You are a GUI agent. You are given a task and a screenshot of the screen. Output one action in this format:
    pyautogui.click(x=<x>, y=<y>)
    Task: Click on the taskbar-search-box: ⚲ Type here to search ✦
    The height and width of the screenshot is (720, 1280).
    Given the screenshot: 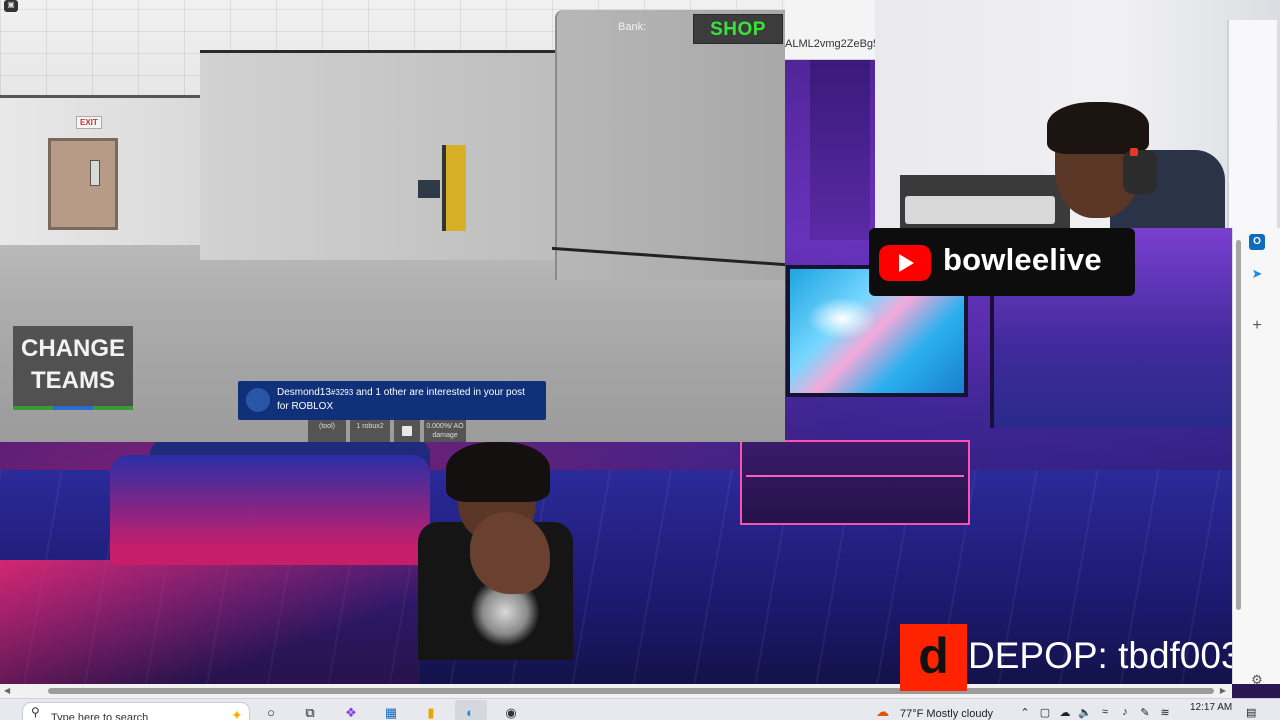 What is the action you would take?
    pyautogui.click(x=136, y=711)
    